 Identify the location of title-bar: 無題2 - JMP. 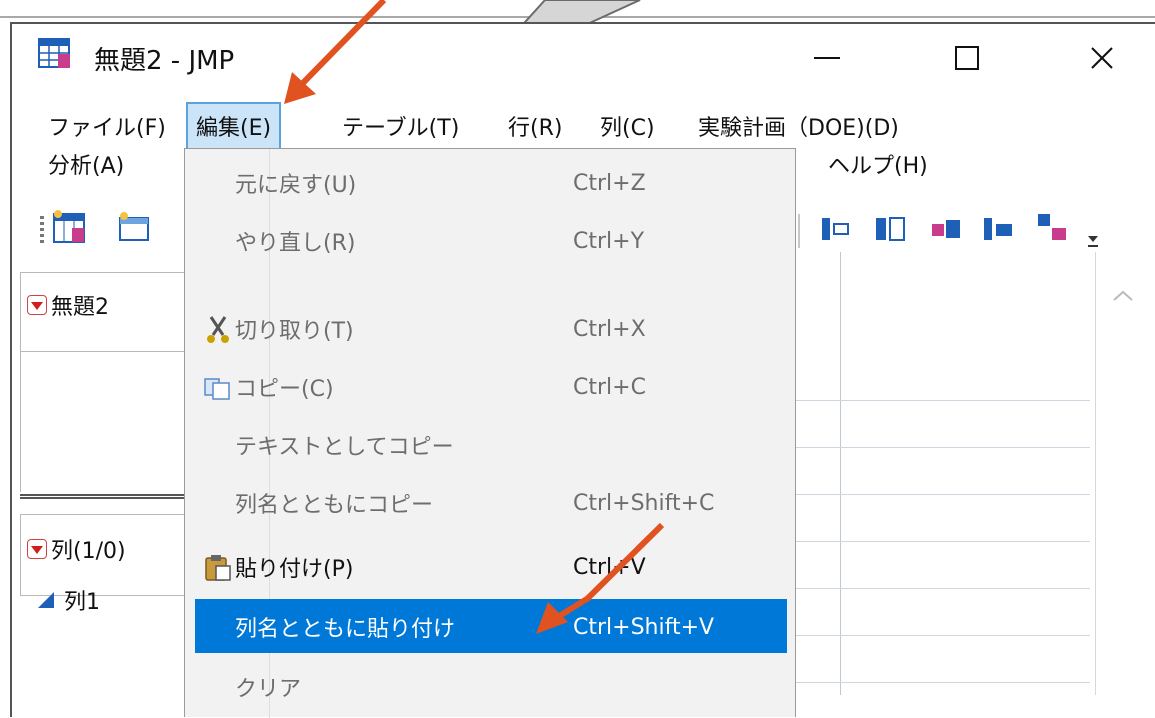
(583, 58).